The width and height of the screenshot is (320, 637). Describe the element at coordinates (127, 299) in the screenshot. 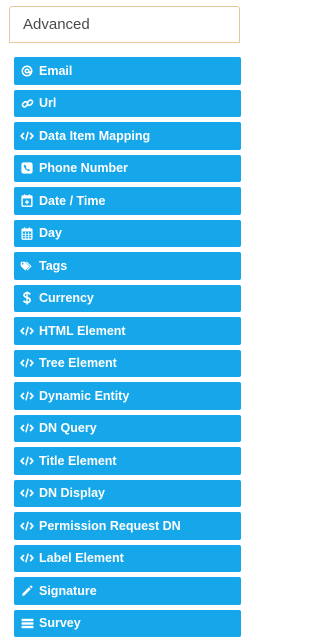

I see `component-button-currency: Currency` at that location.